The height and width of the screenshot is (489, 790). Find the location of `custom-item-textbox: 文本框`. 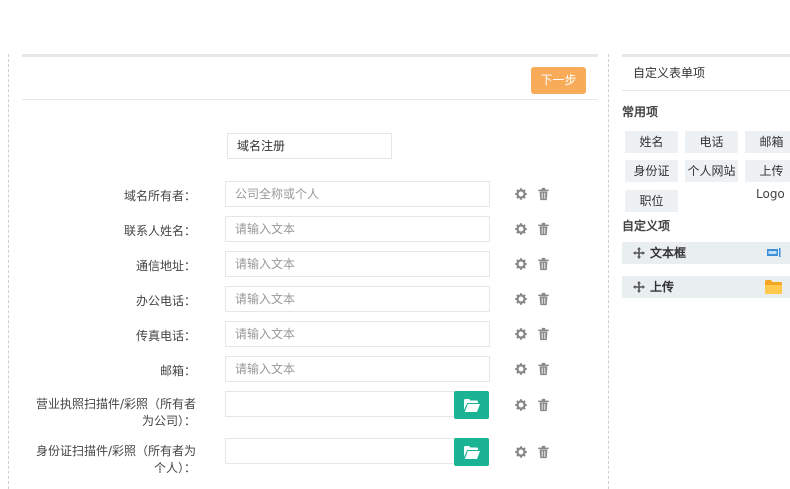

custom-item-textbox: 文本框 is located at coordinates (706, 253).